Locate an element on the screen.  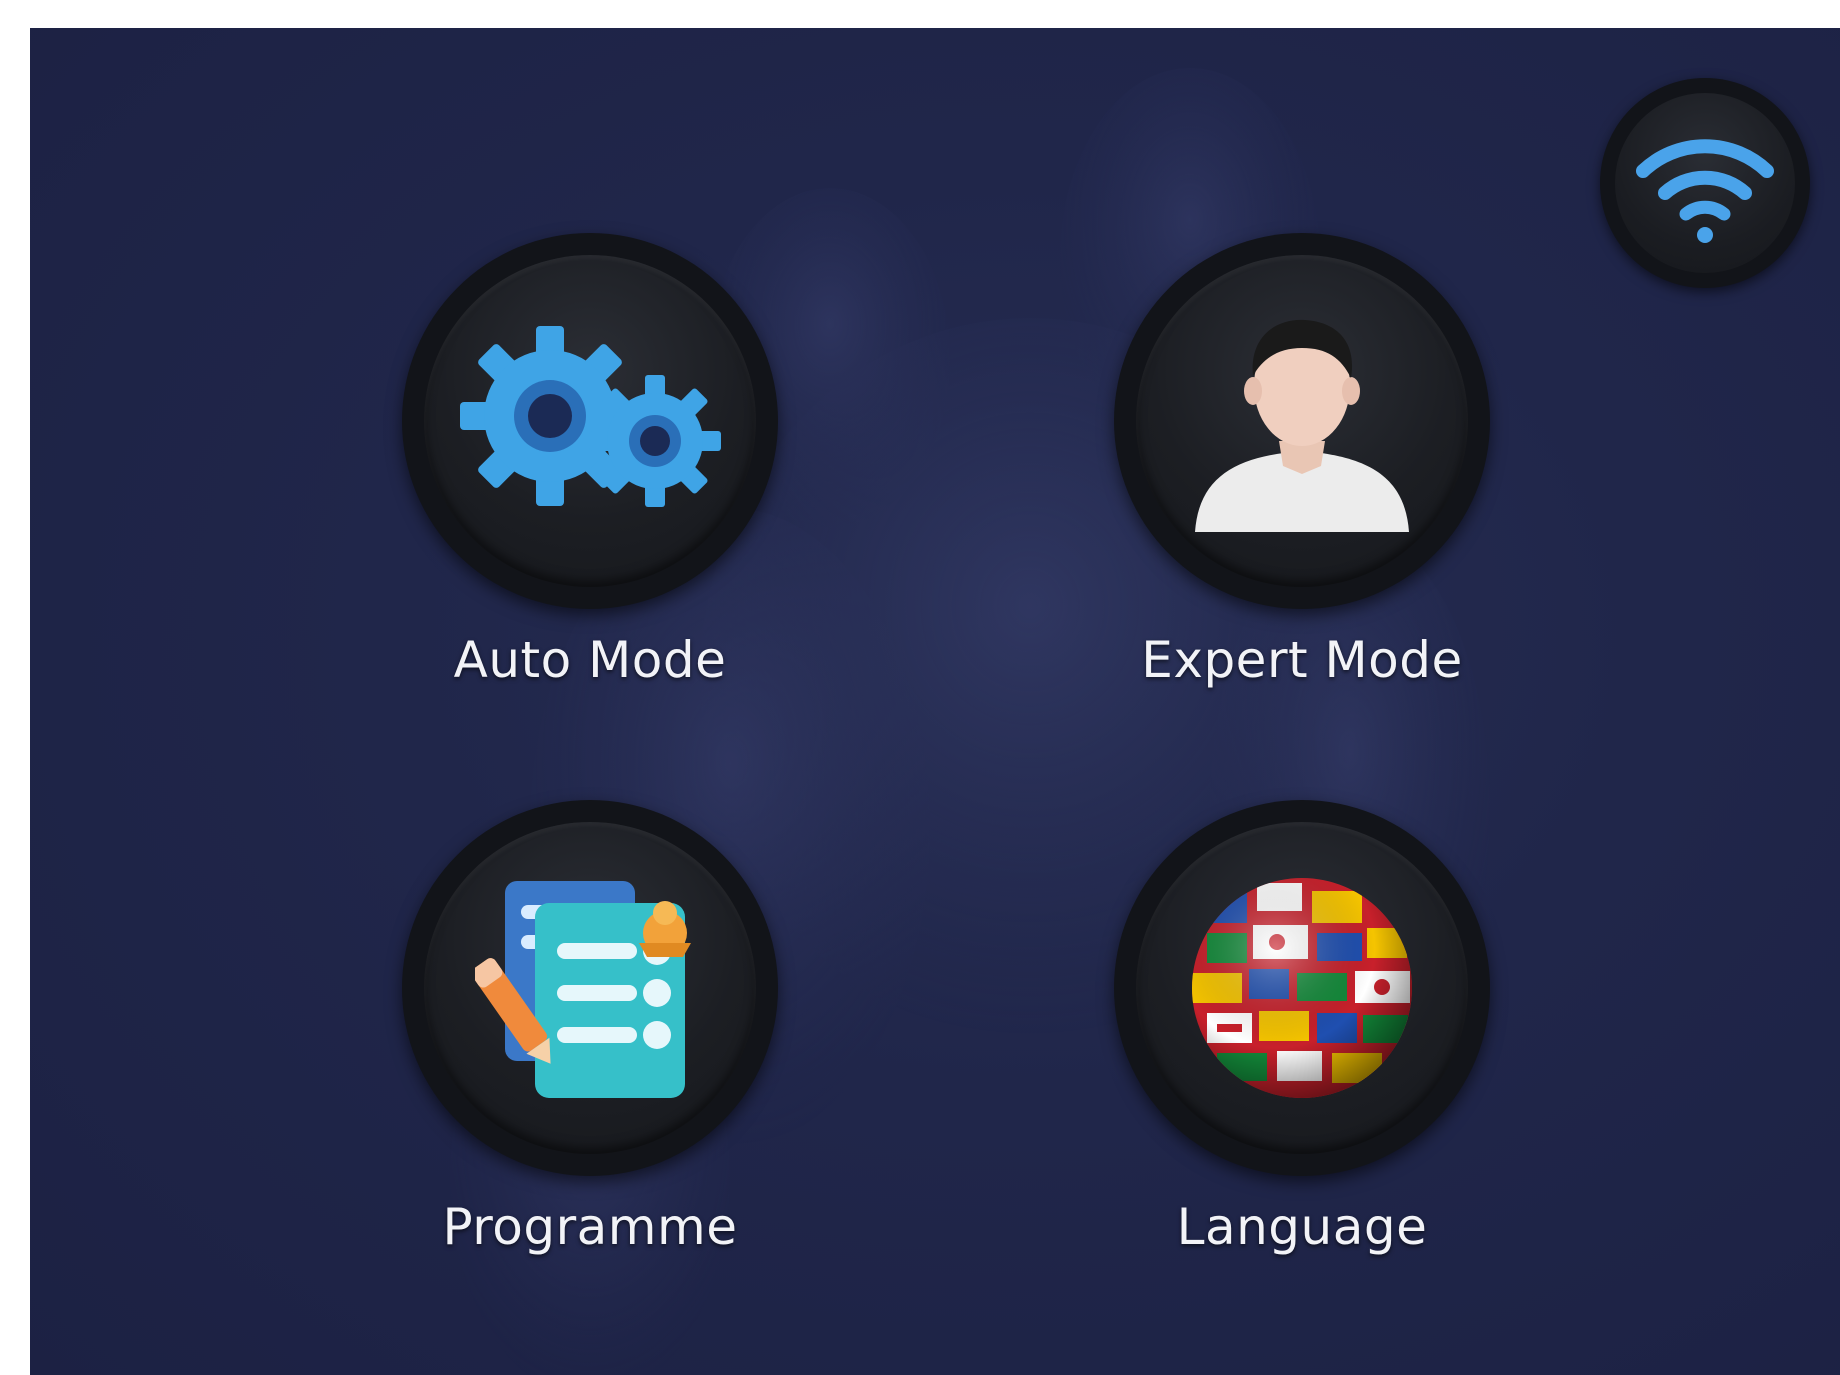
language-label: Language is located at coordinates (1302, 1227).